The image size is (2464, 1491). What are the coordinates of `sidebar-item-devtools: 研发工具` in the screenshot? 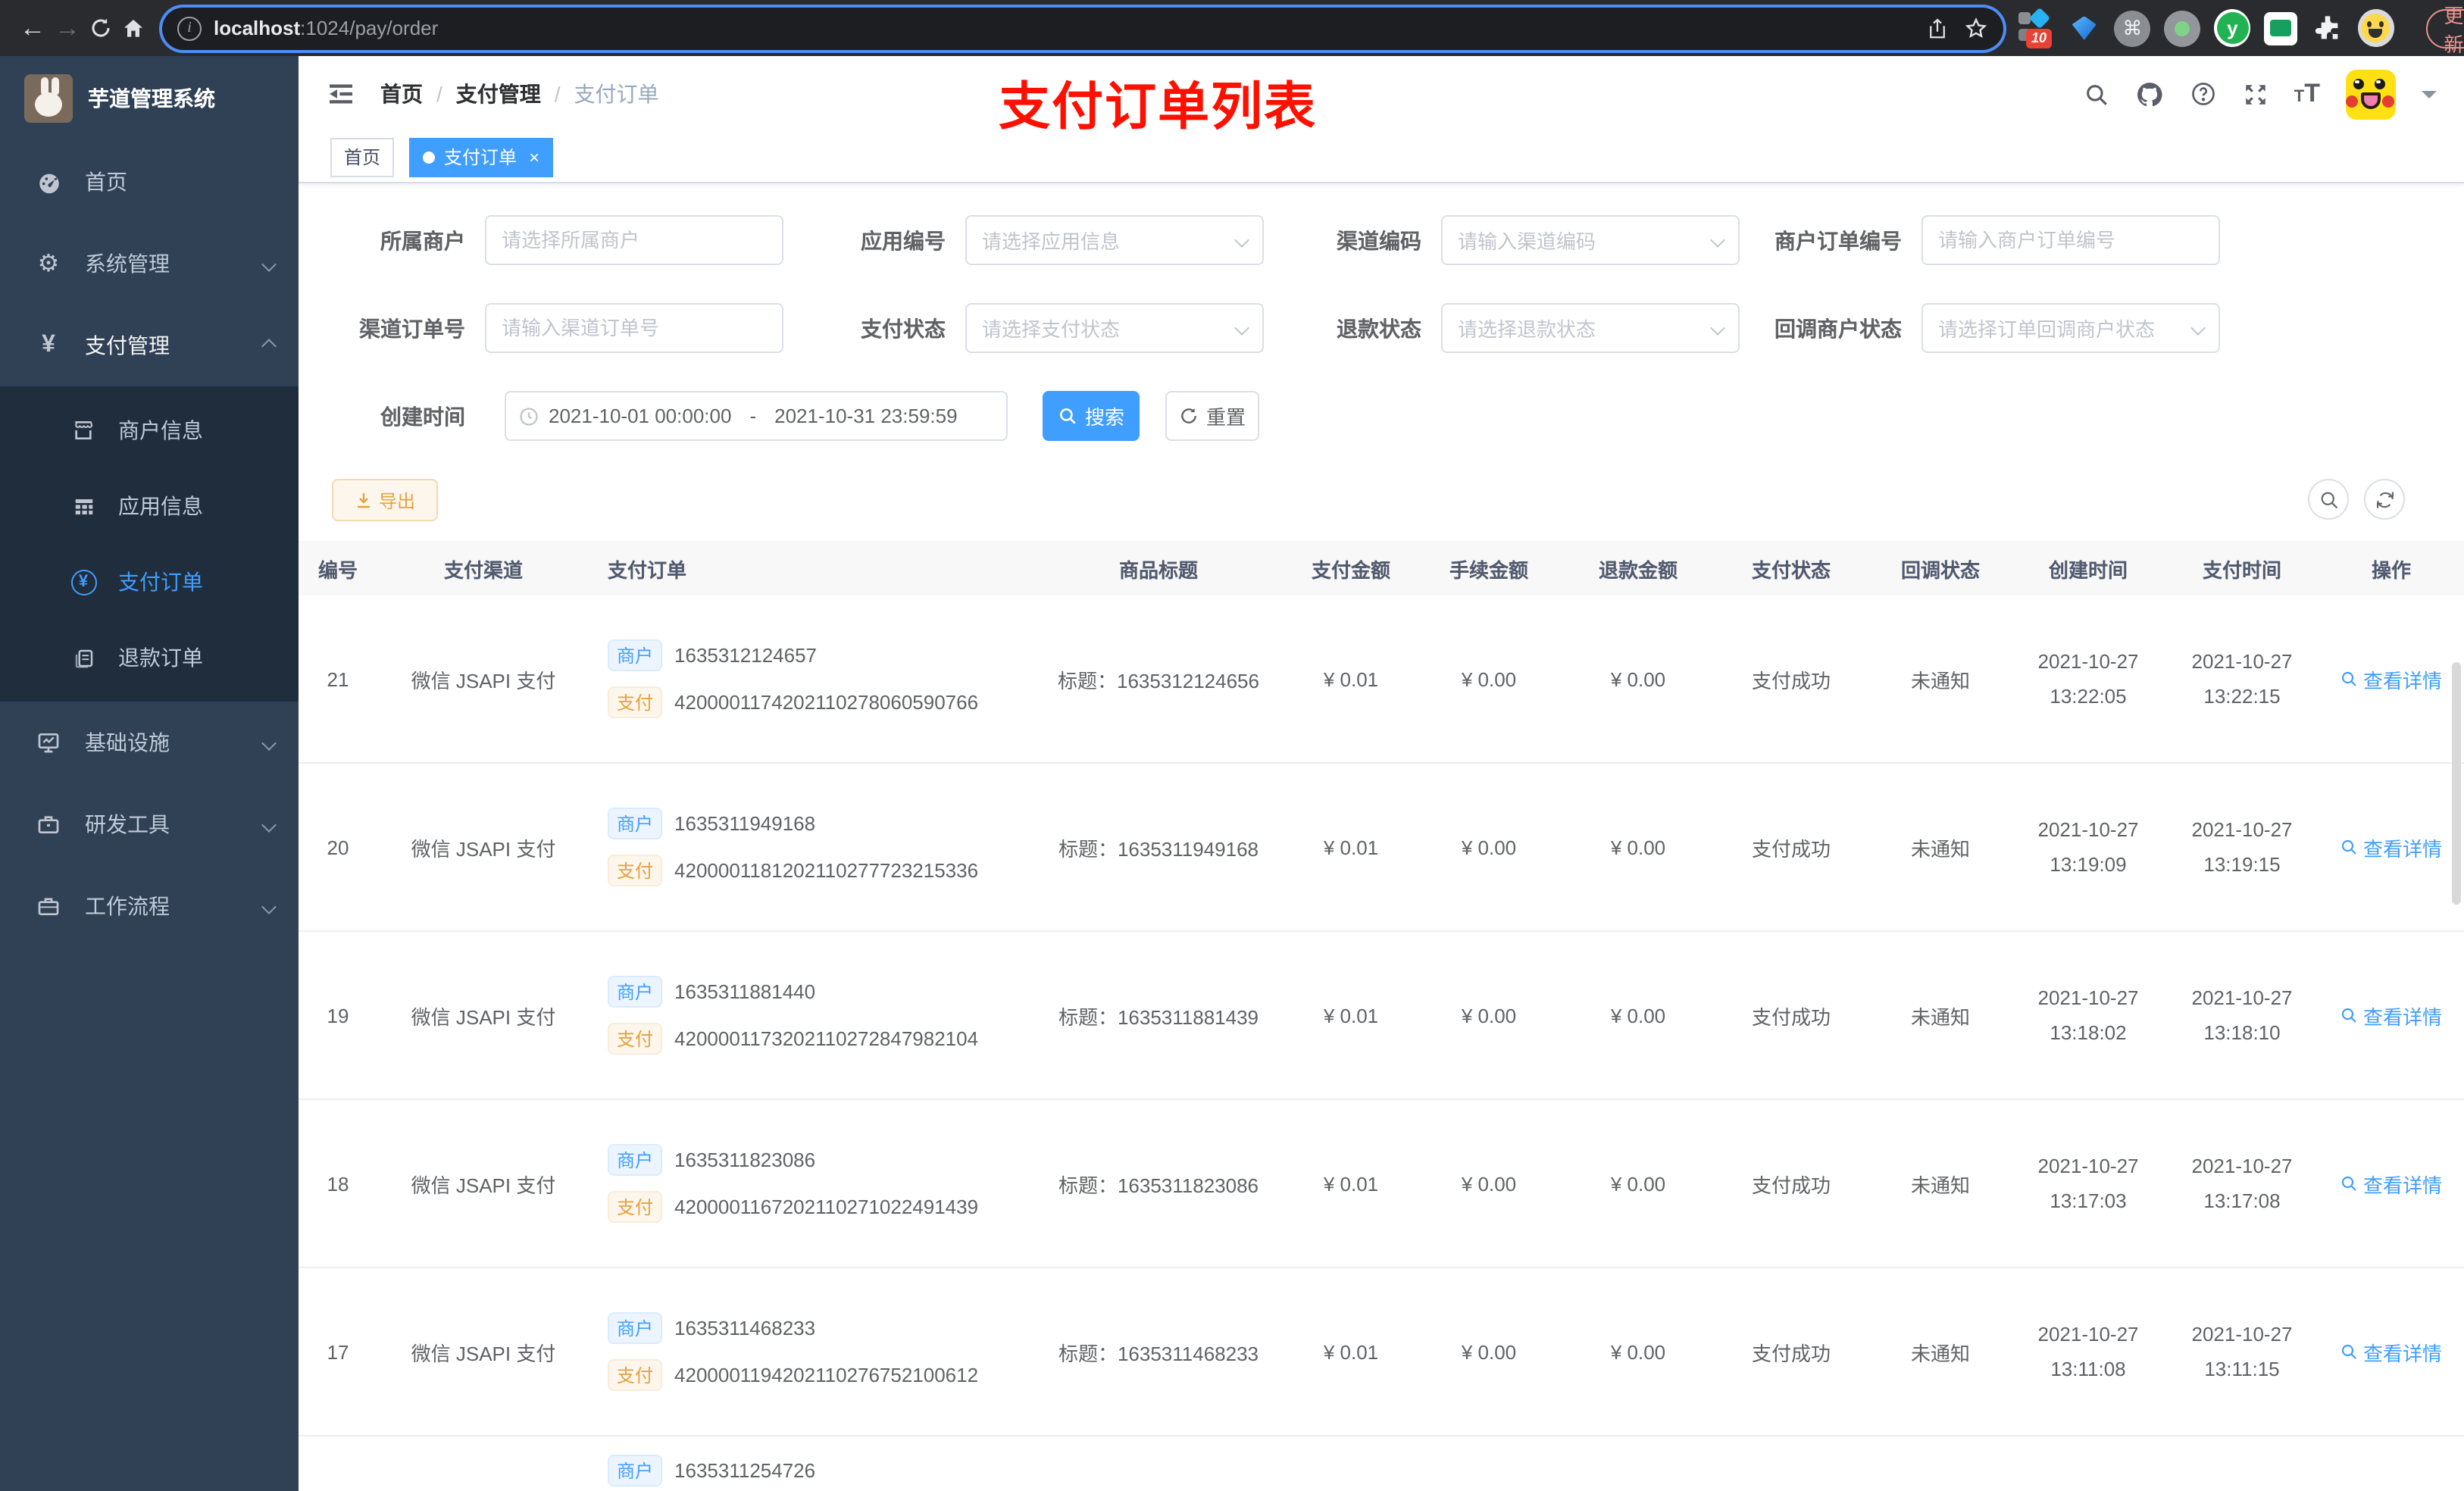 It's located at (149, 824).